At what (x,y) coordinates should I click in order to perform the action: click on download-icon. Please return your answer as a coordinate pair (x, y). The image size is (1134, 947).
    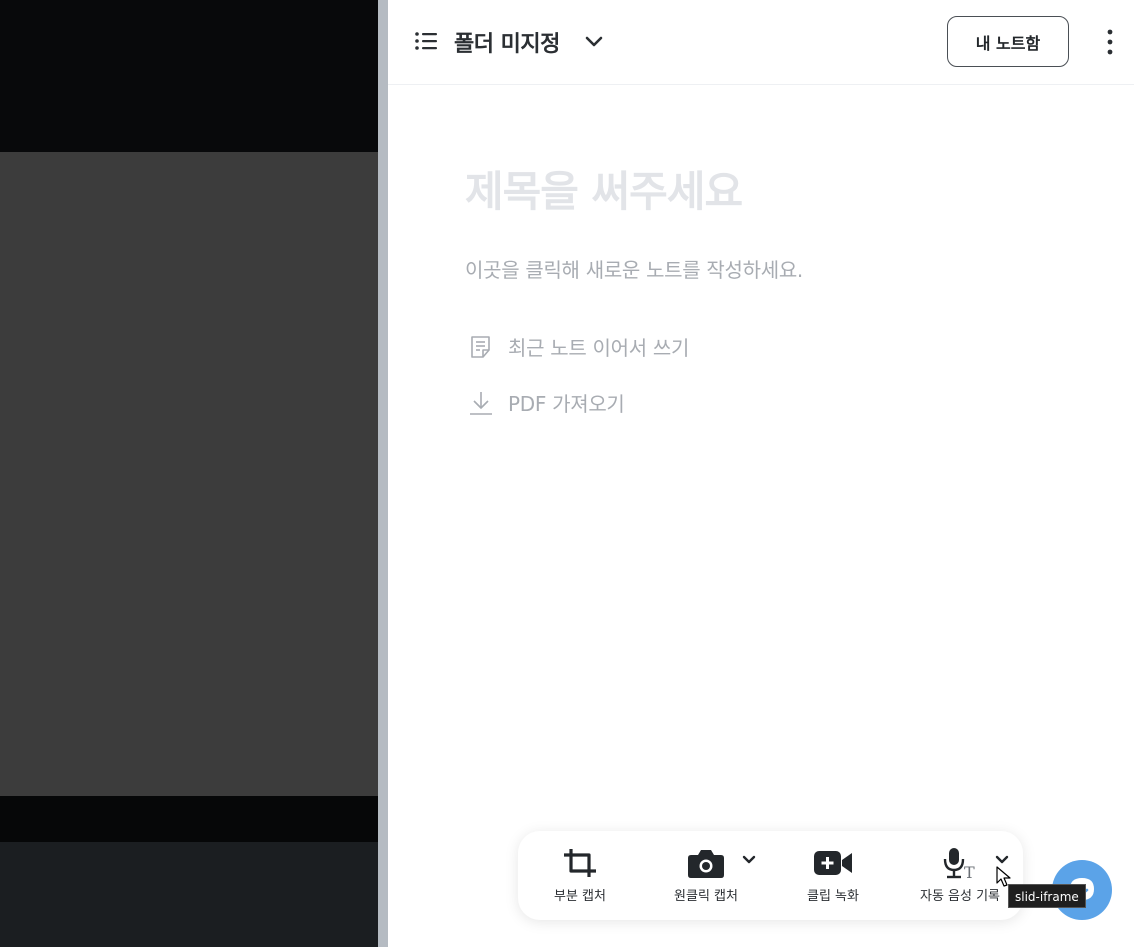
    Looking at the image, I should click on (481, 403).